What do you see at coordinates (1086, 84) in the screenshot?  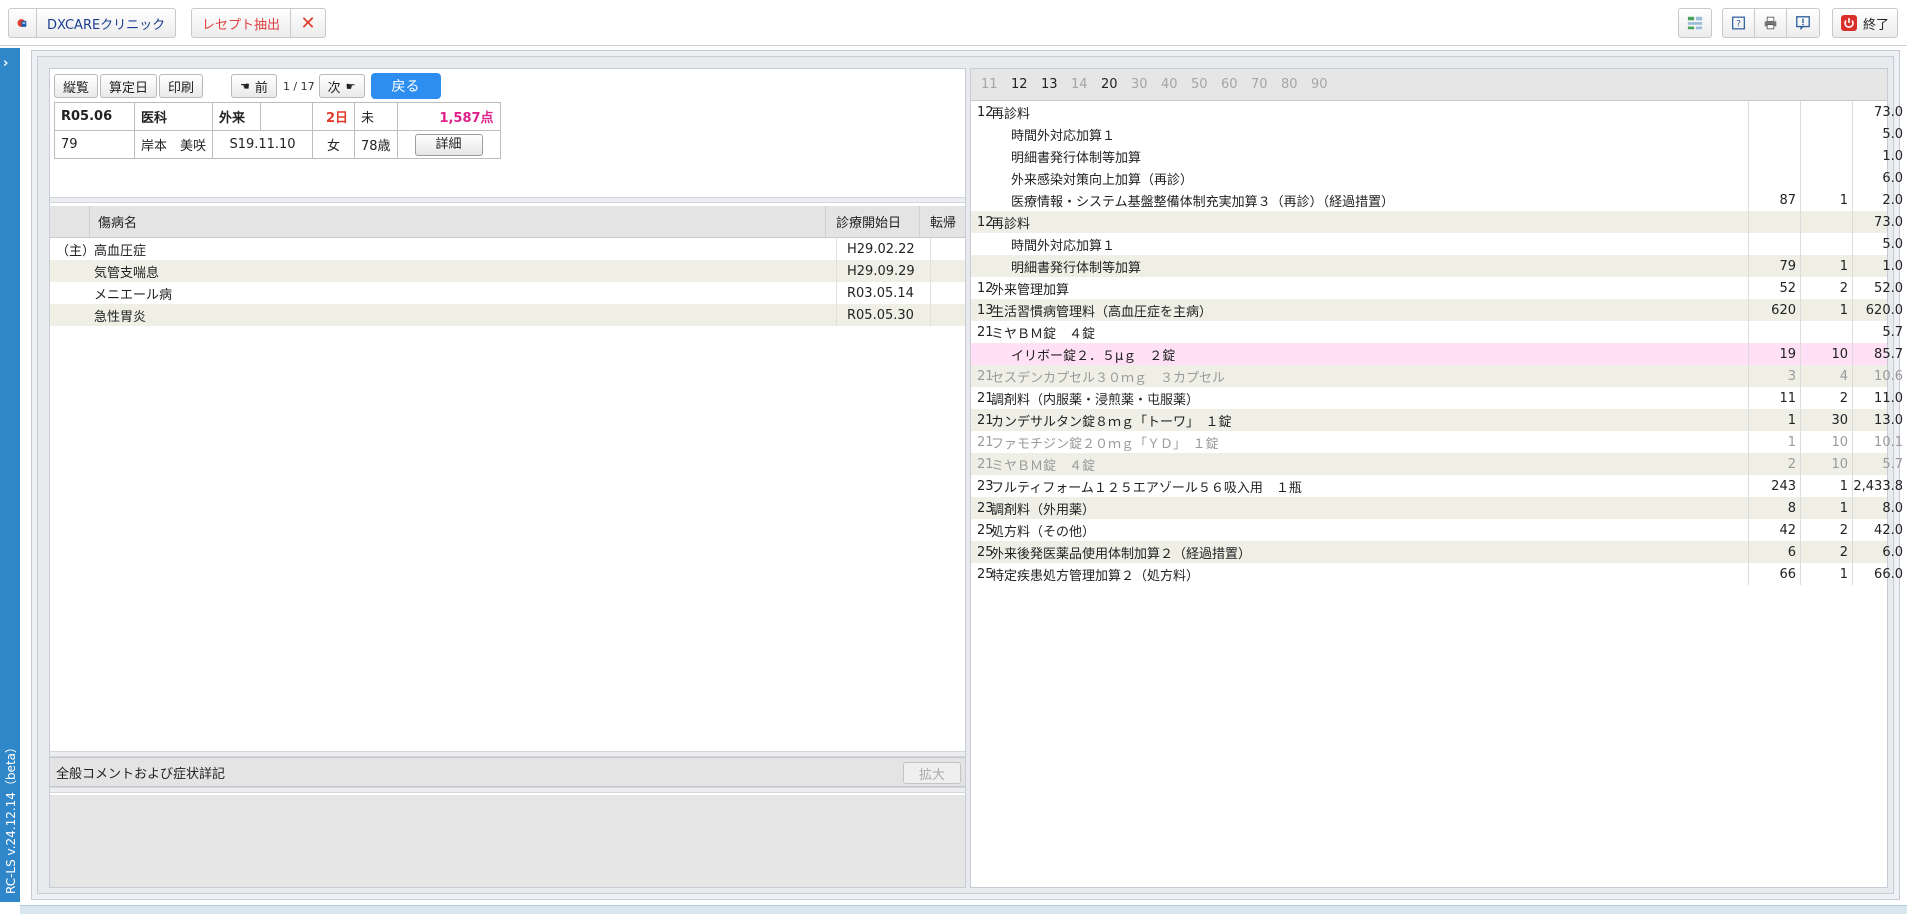 I see `tab-14: 14` at bounding box center [1086, 84].